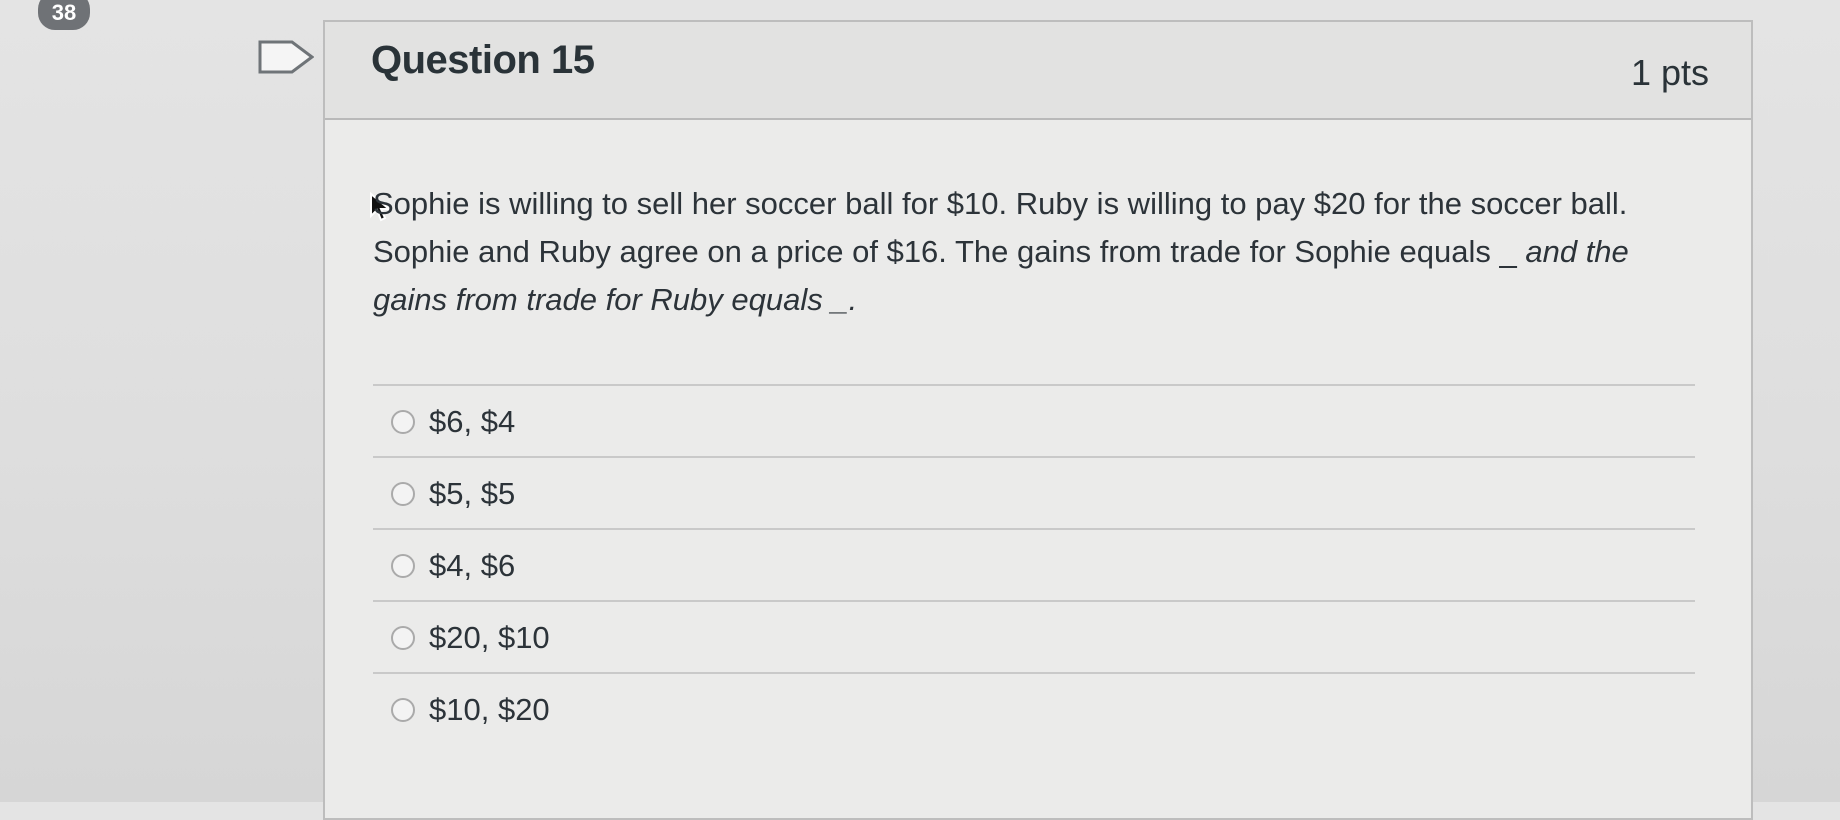 The image size is (1840, 820). What do you see at coordinates (1034, 420) in the screenshot?
I see `answer-option: $6, $4` at bounding box center [1034, 420].